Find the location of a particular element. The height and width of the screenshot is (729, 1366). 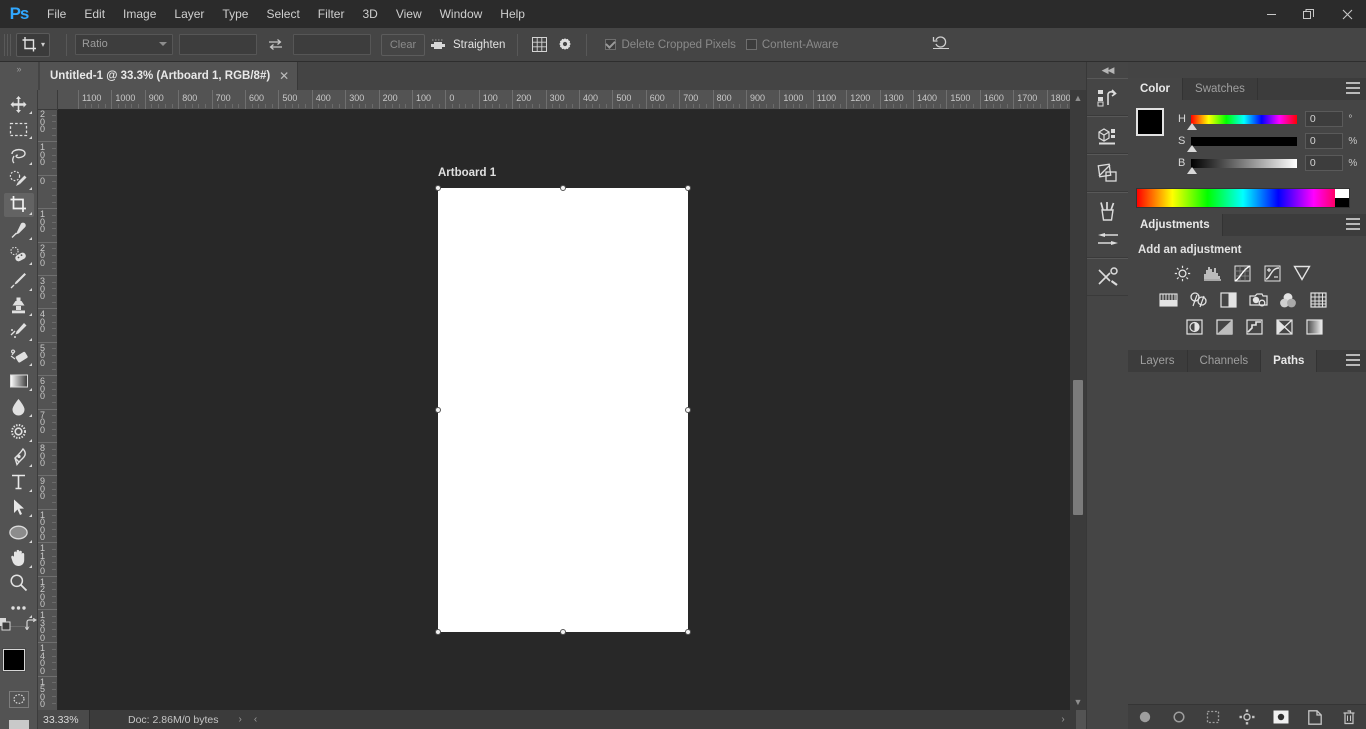

swap-dimensions-button is located at coordinates (275, 45).